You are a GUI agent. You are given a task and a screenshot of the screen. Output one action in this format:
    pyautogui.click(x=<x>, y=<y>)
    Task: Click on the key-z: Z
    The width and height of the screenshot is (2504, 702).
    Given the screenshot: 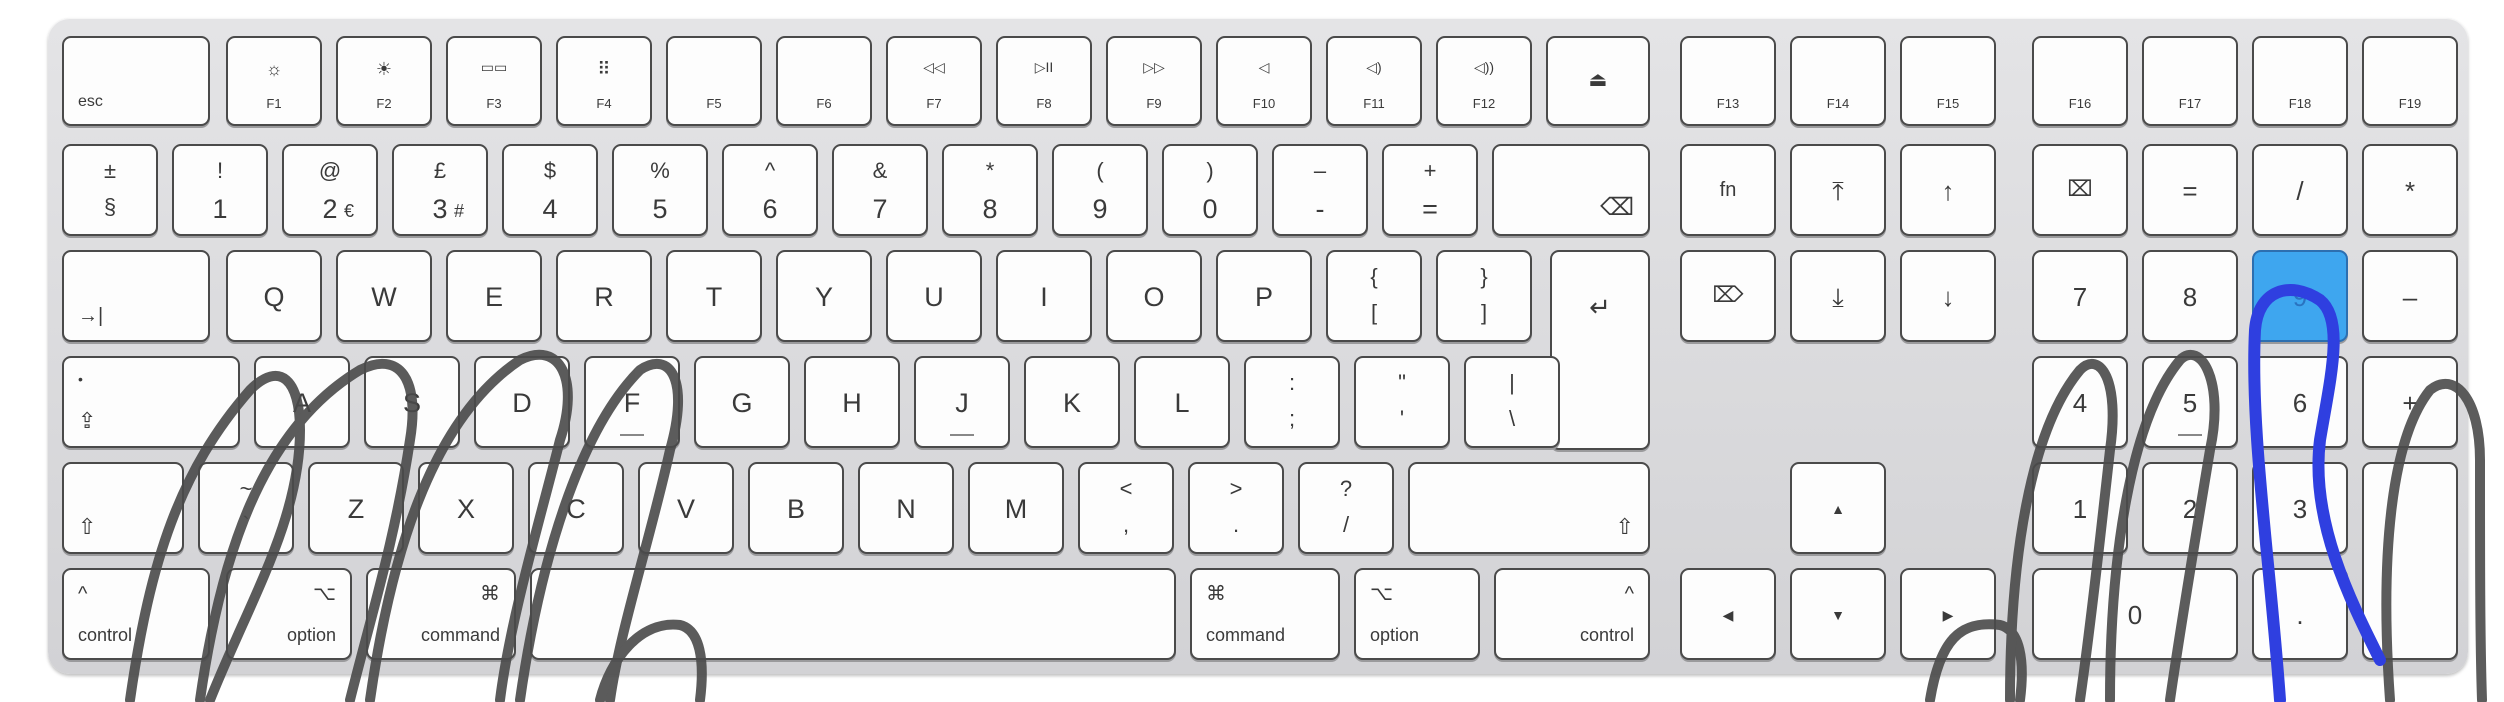 What is the action you would take?
    pyautogui.click(x=356, y=508)
    